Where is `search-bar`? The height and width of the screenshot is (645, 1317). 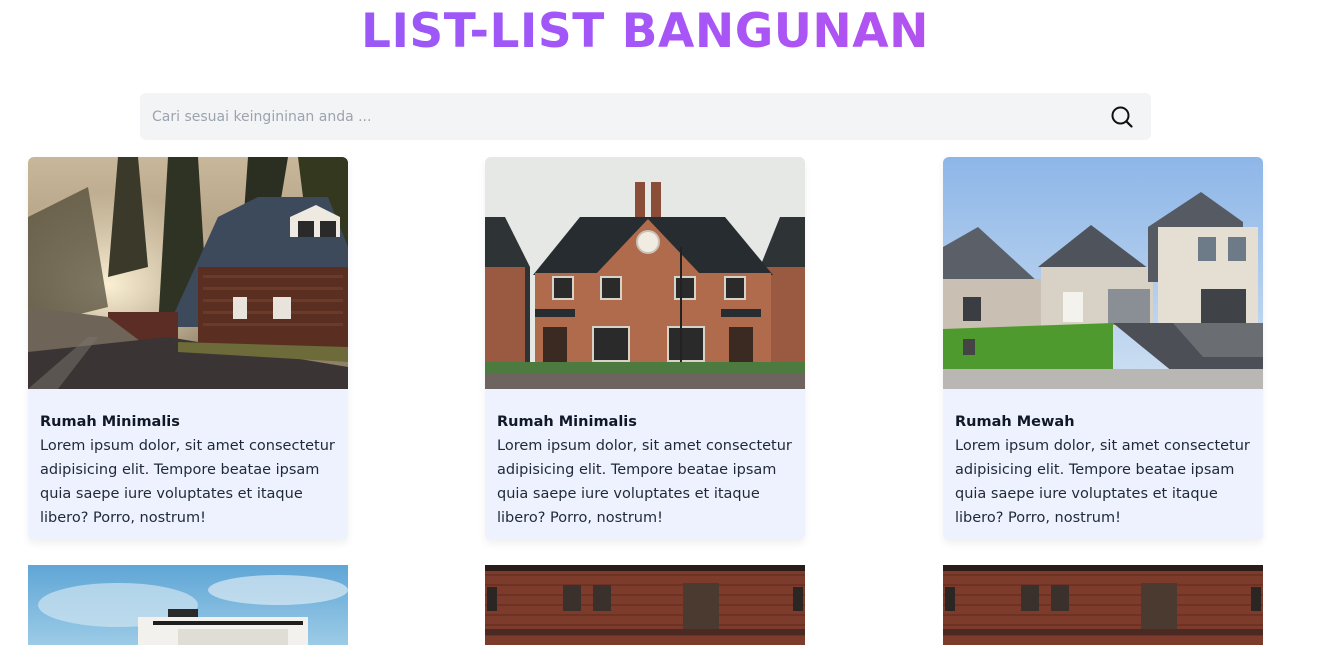 search-bar is located at coordinates (645, 116).